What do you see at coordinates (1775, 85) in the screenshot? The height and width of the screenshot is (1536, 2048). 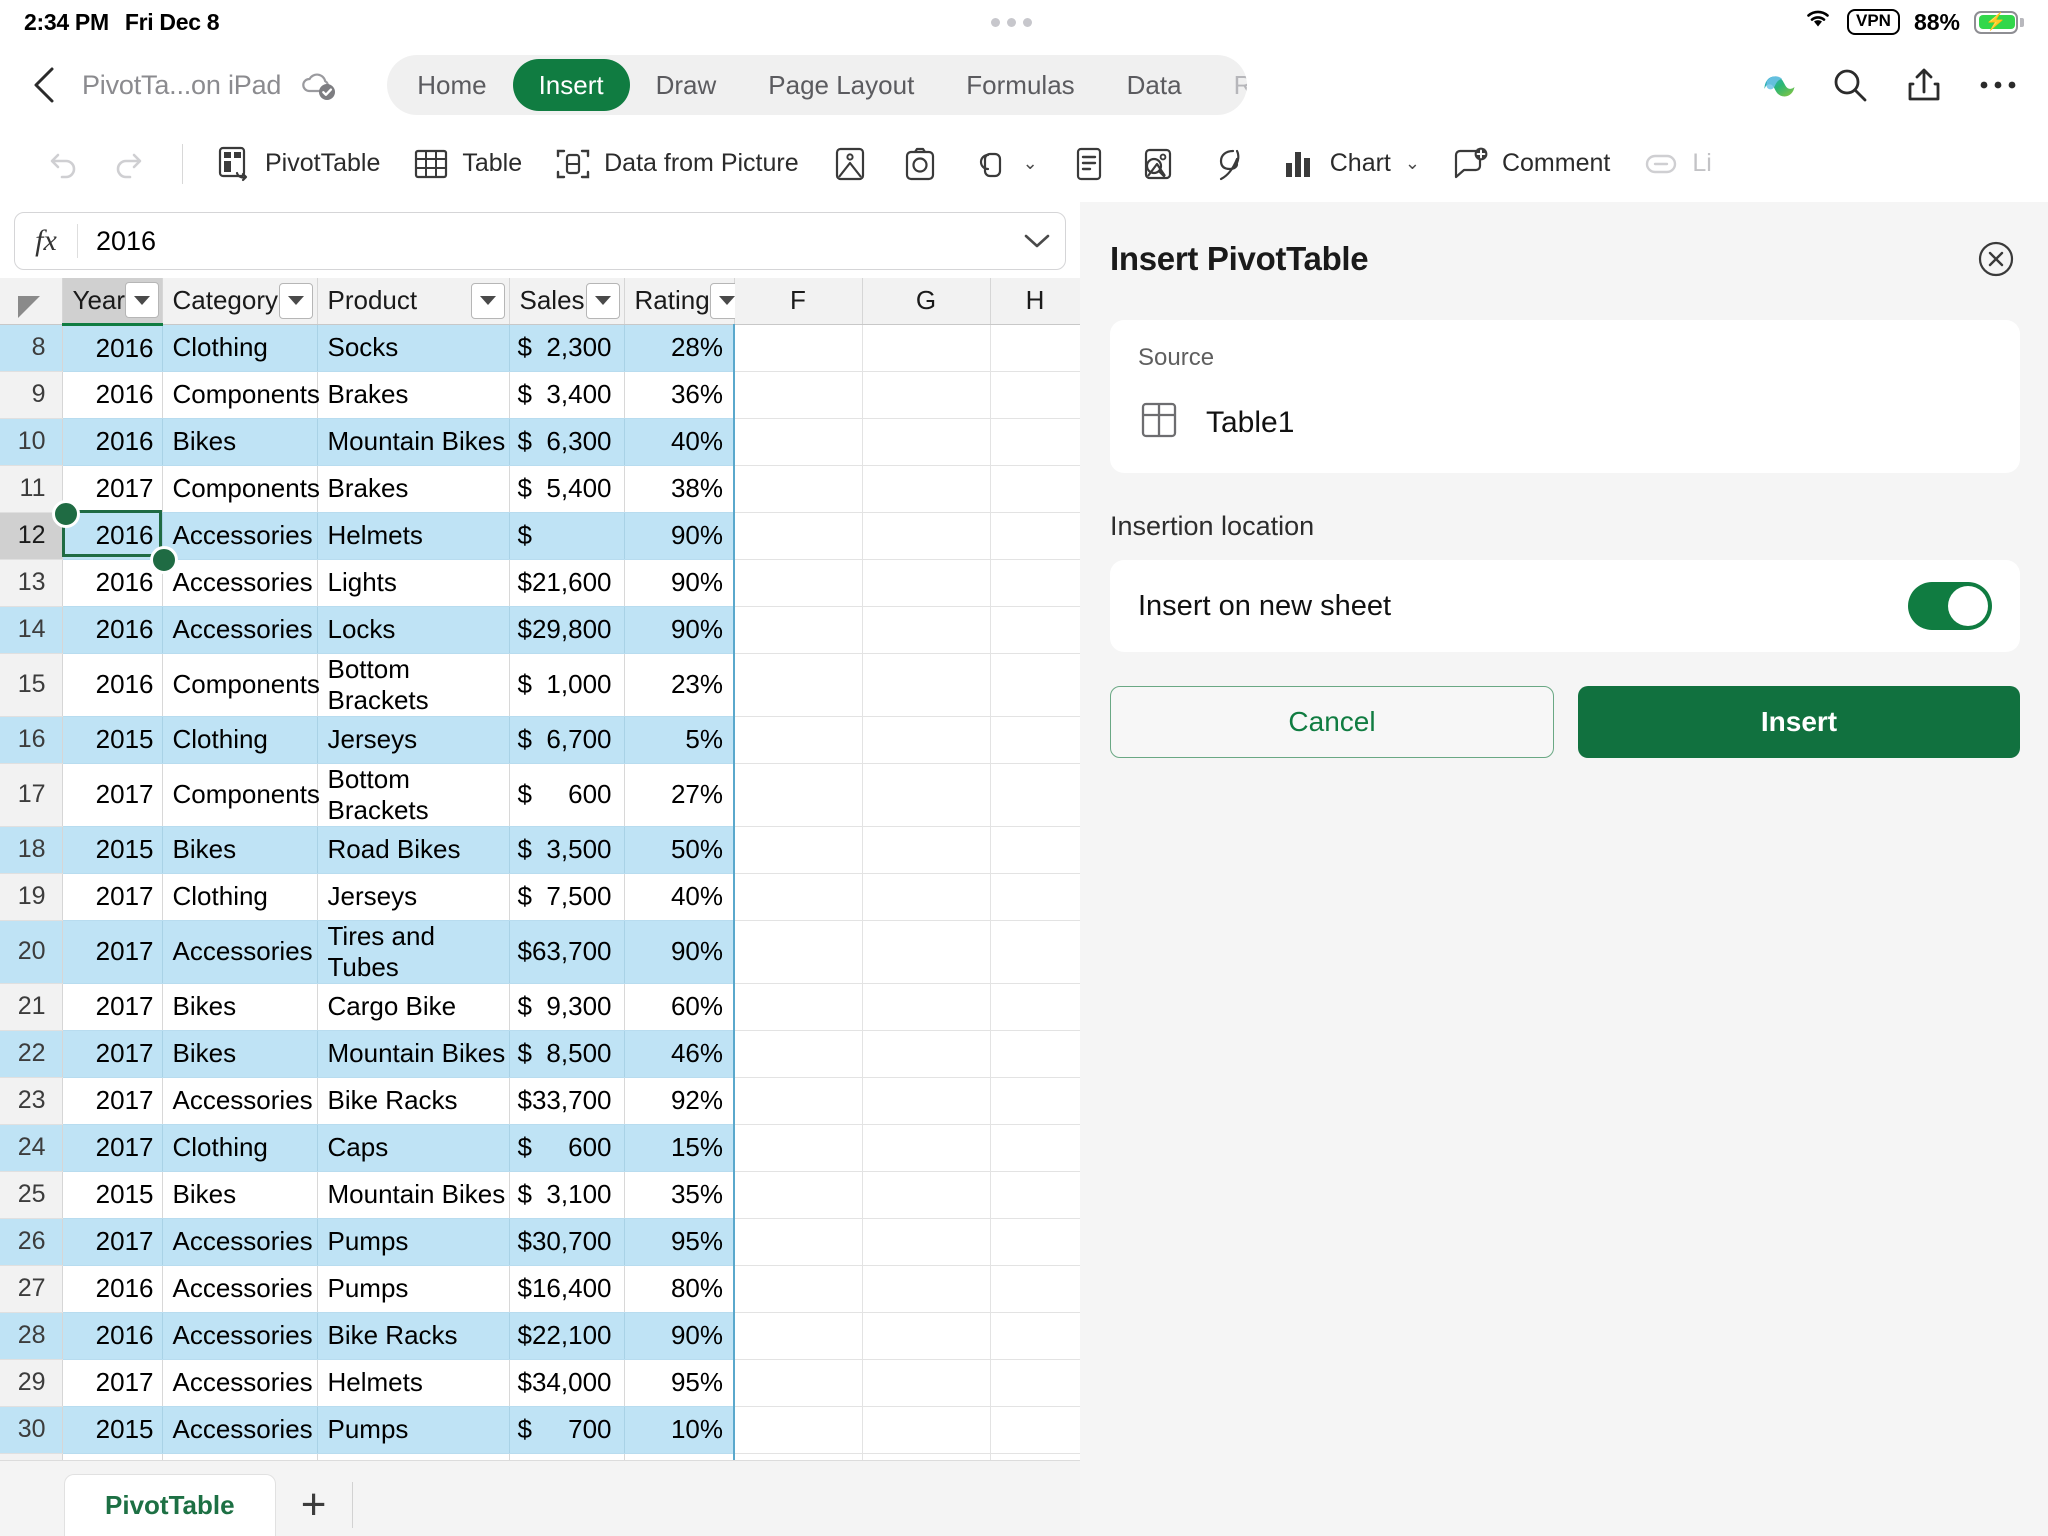 I see `copilot-icon` at bounding box center [1775, 85].